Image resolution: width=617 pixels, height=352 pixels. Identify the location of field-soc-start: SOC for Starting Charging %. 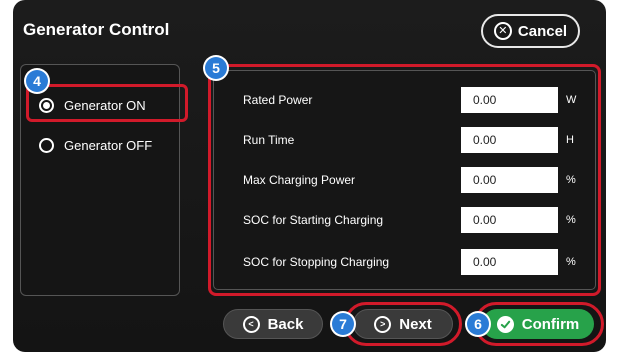
(413, 220).